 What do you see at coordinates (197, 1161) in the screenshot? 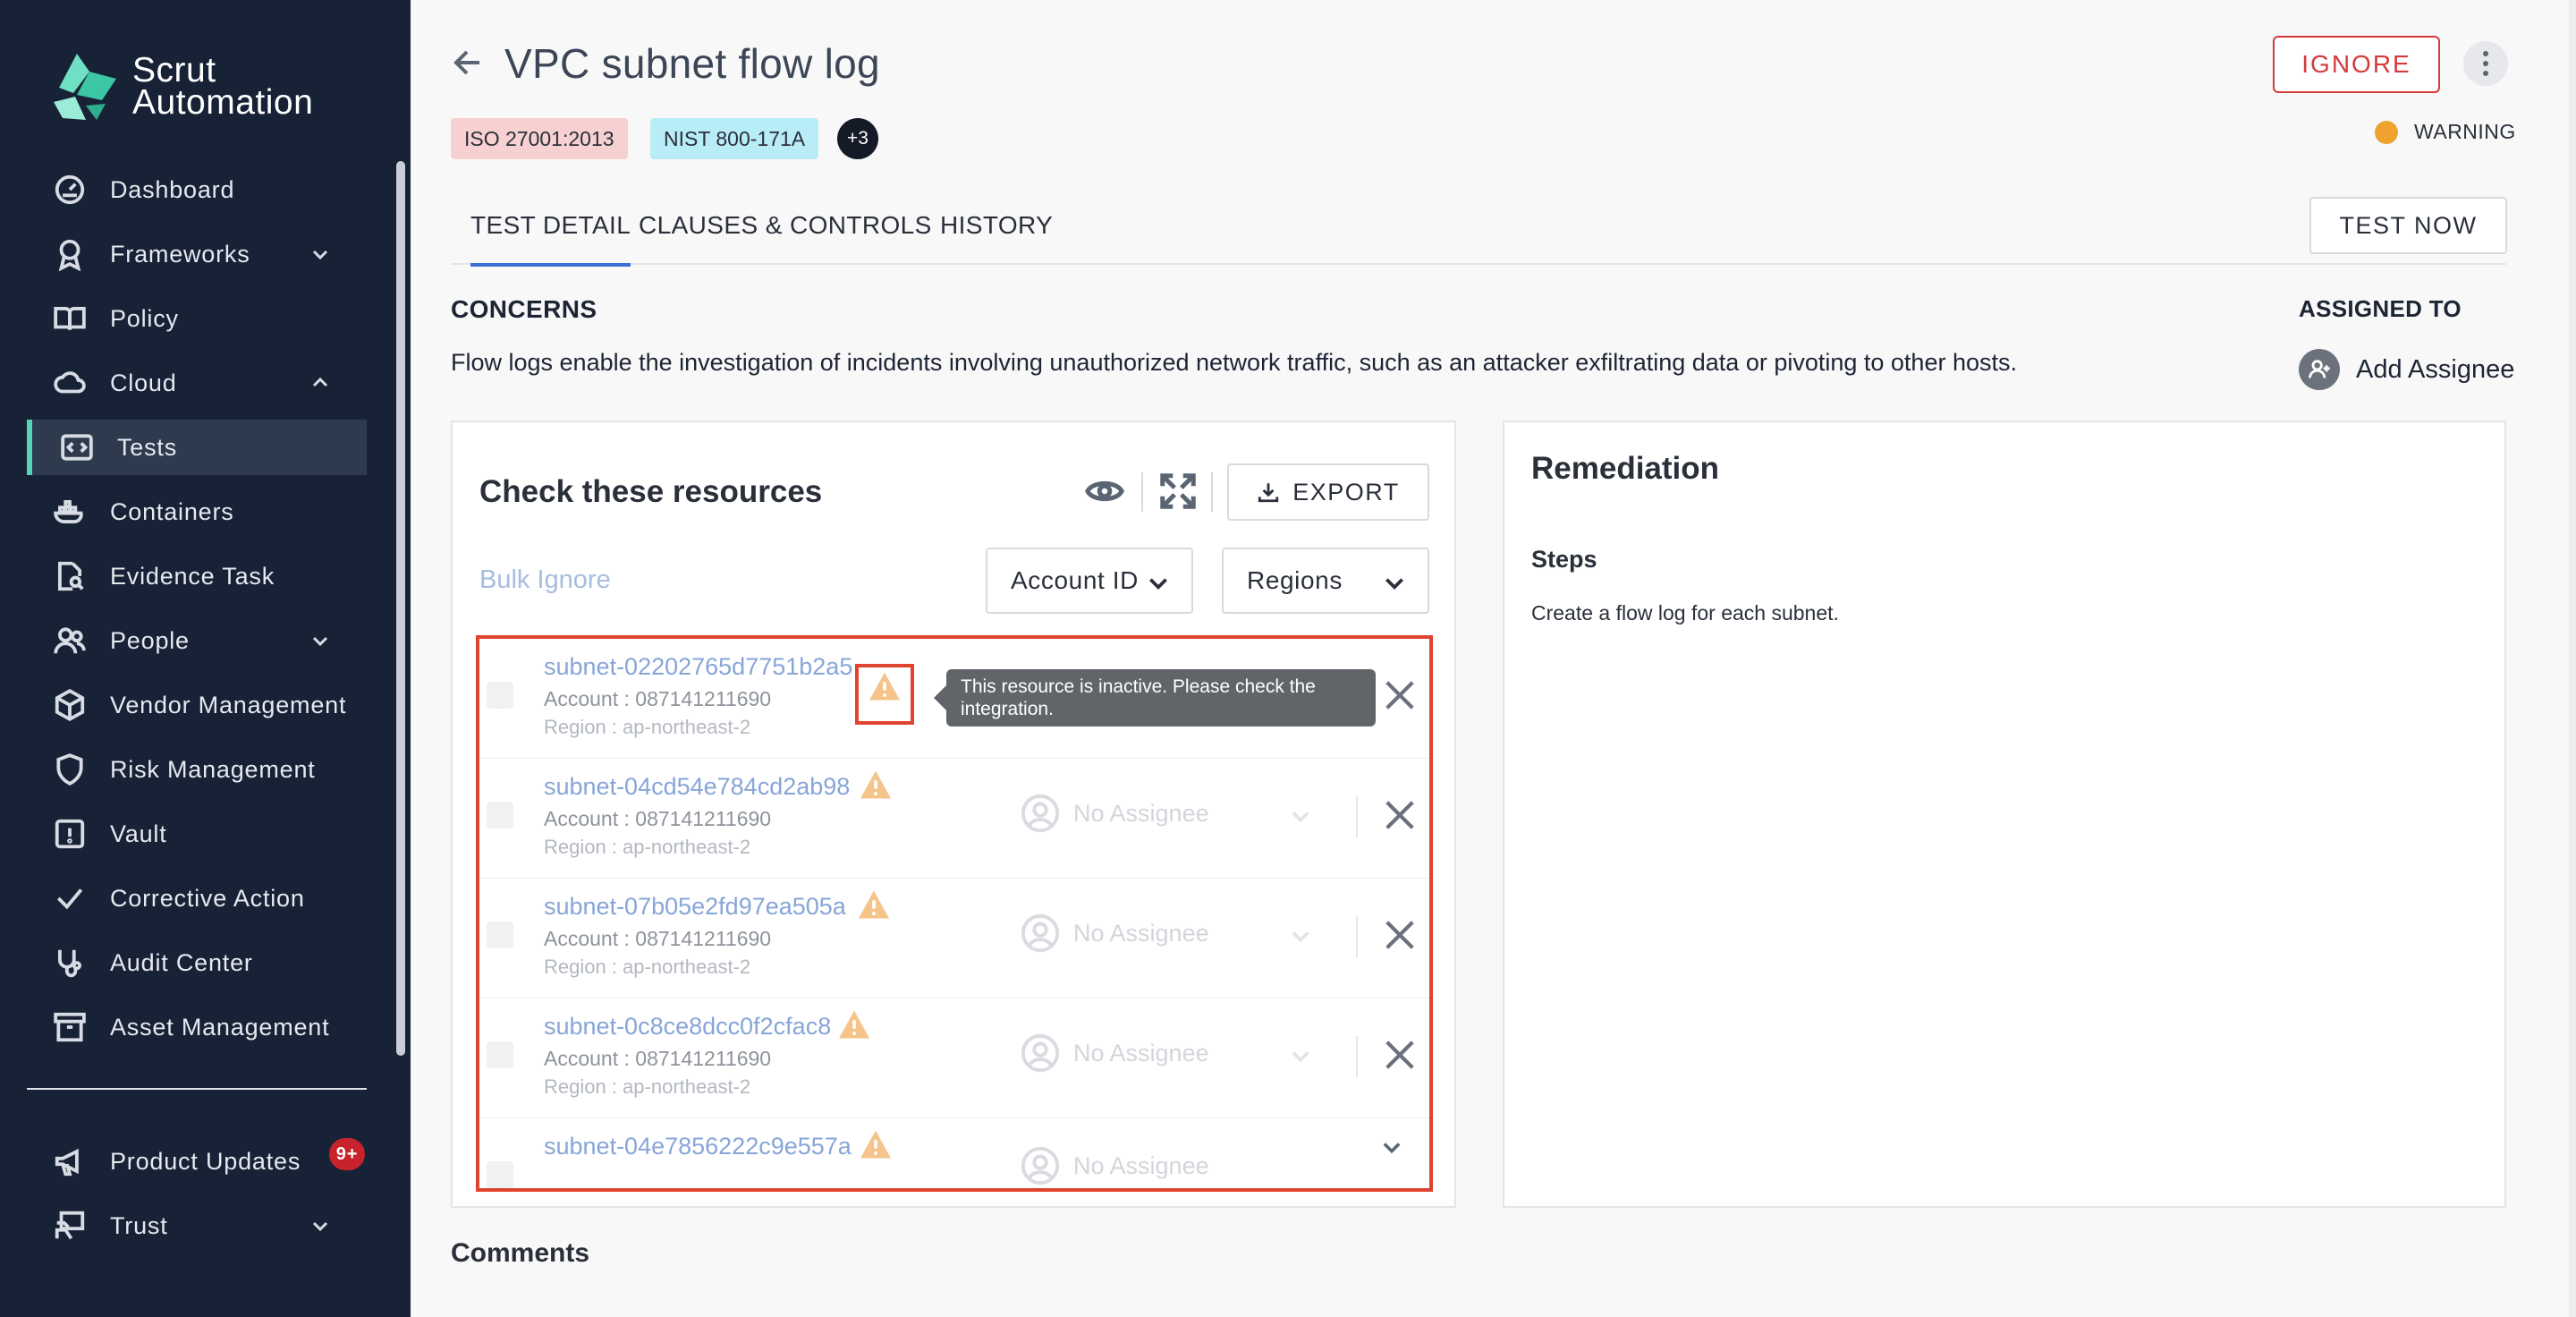
I see `sidebar-item-product-updates: Product Updates 9+` at bounding box center [197, 1161].